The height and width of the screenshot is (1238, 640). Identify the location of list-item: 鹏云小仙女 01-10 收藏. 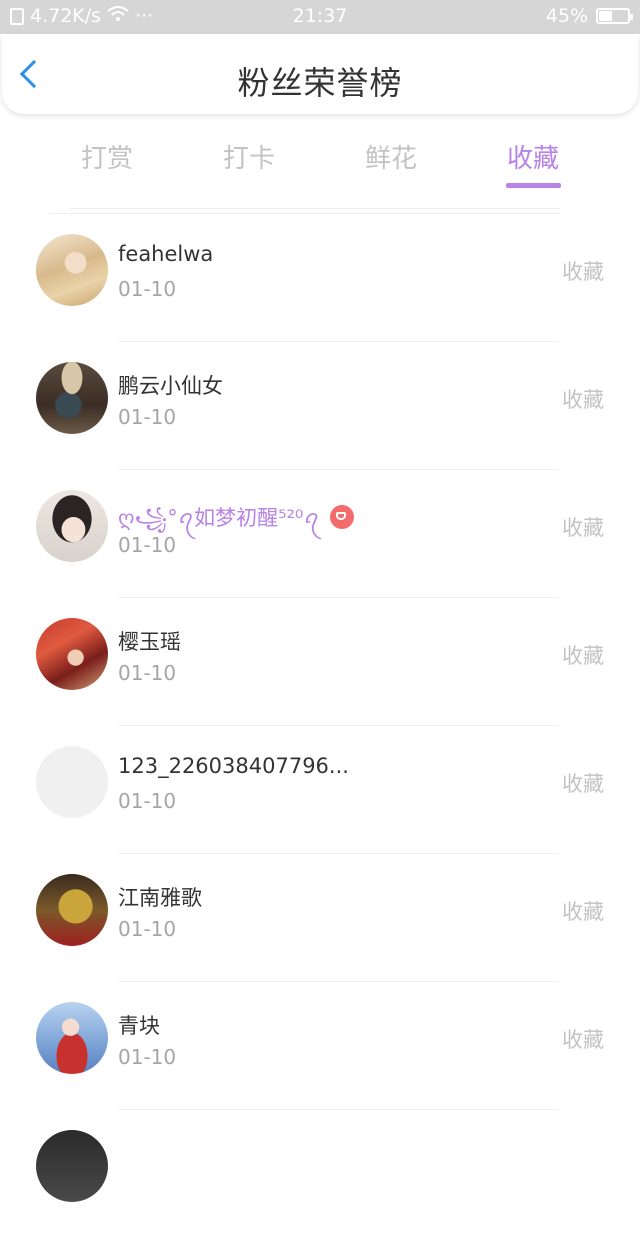
(320, 406).